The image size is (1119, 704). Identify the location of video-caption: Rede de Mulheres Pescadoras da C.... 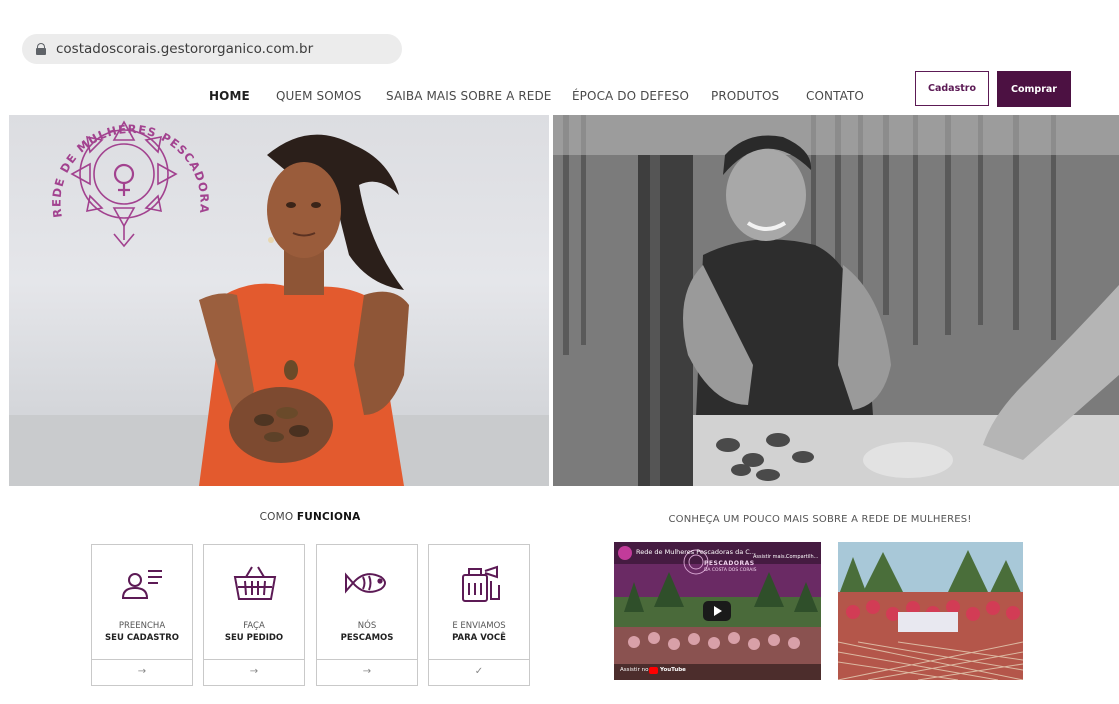
(696, 552).